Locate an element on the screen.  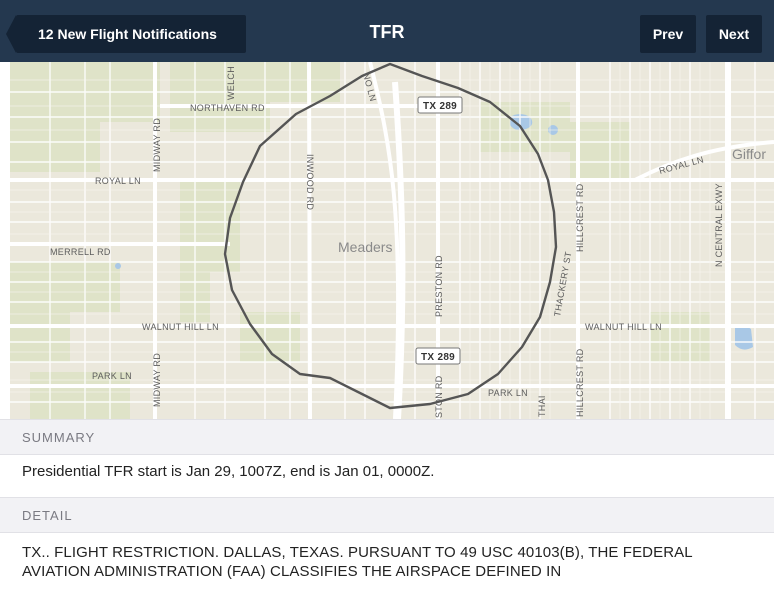
prev-button-label: Prev is located at coordinates (668, 34).